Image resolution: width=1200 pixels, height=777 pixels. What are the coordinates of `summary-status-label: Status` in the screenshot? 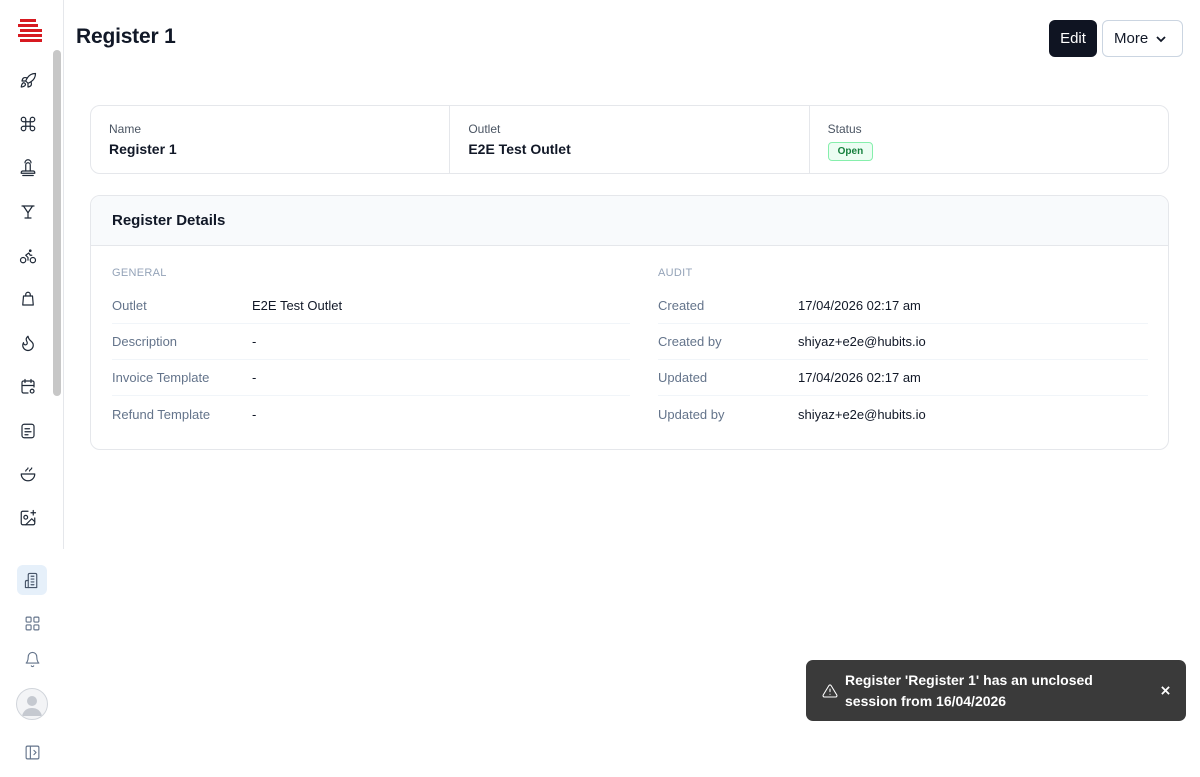 It's located at (844, 129).